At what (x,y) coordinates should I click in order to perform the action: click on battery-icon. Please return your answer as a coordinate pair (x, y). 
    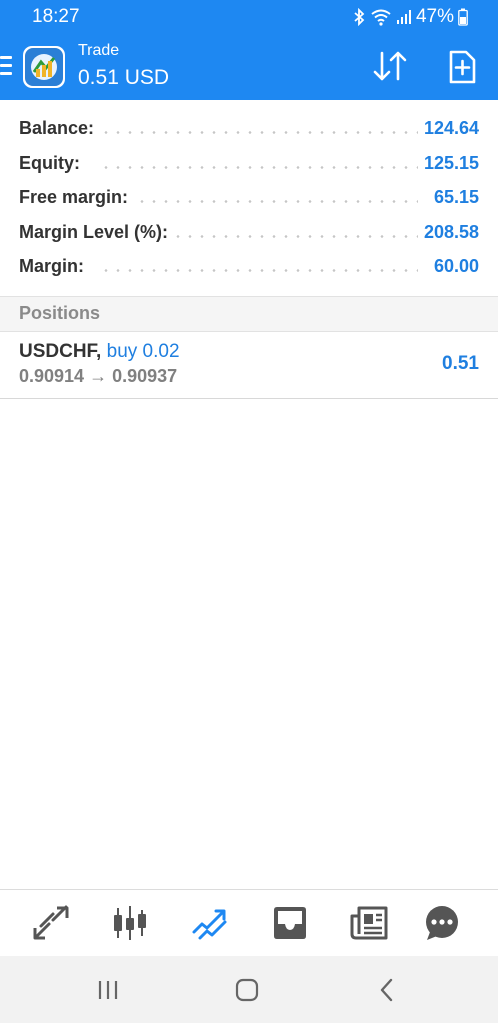
    Looking at the image, I should click on (463, 17).